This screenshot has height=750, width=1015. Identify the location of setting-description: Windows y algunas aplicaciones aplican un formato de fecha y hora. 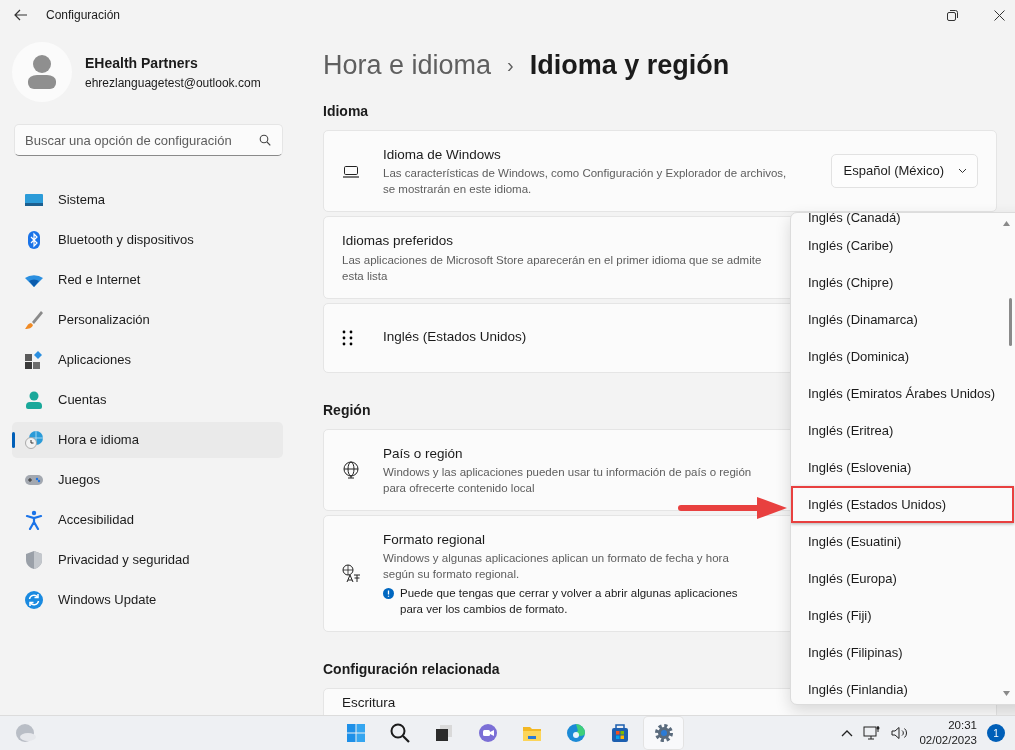
(556, 558).